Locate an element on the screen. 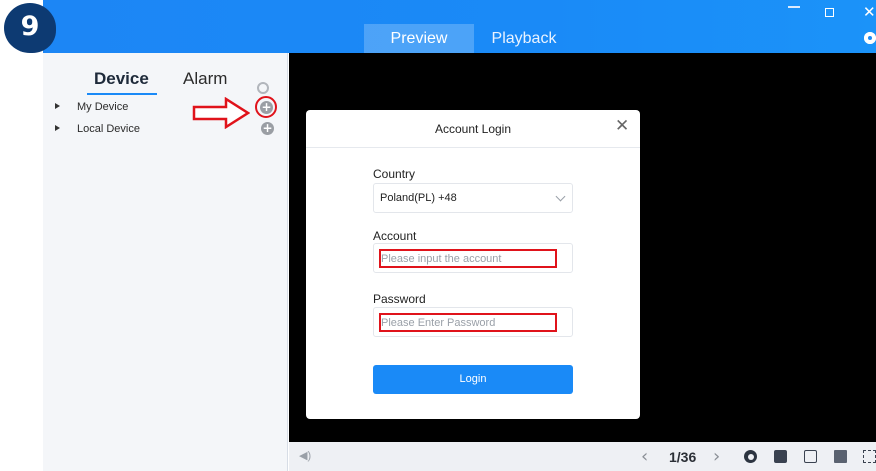 Image resolution: width=876 pixels, height=471 pixels. grid-icon is located at coordinates (840, 456).